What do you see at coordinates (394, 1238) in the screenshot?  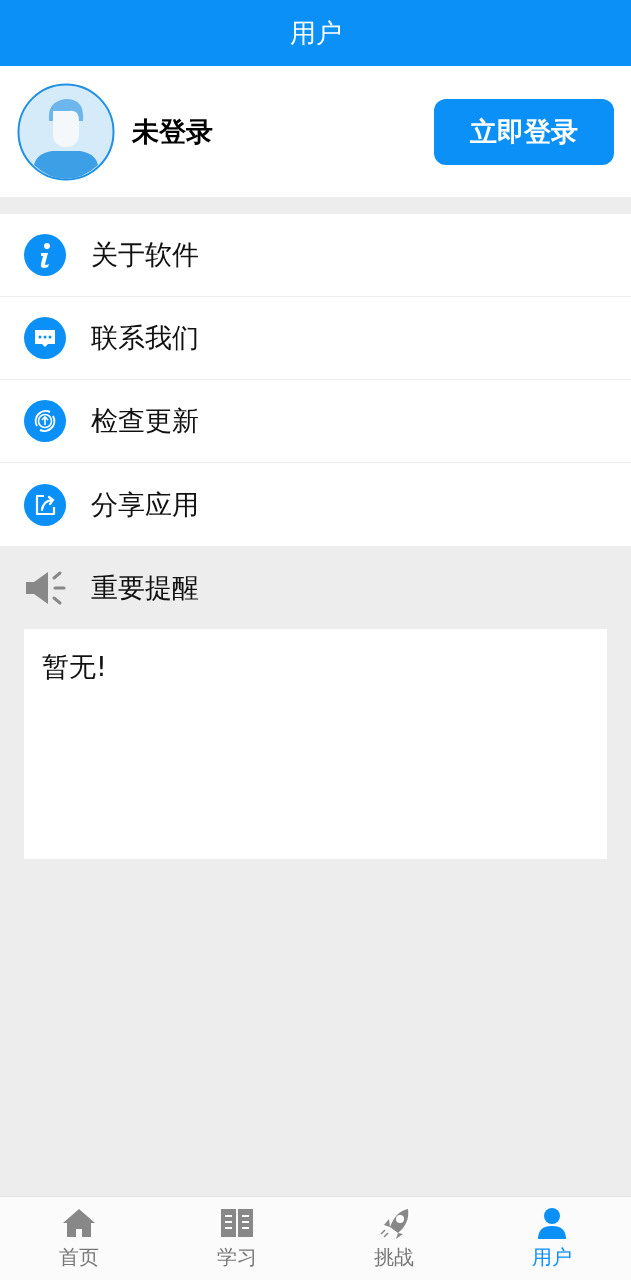 I see `tab: 挑战` at bounding box center [394, 1238].